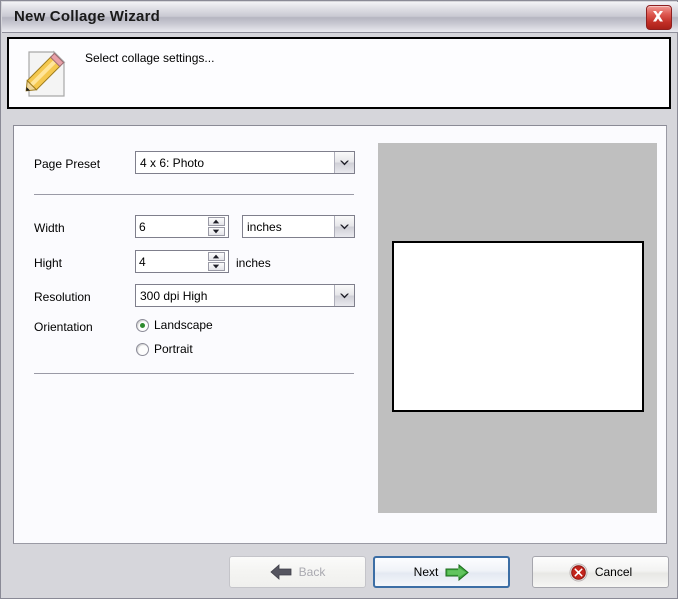 The image size is (678, 599). What do you see at coordinates (142, 349) in the screenshot?
I see `radio-unselected-icon` at bounding box center [142, 349].